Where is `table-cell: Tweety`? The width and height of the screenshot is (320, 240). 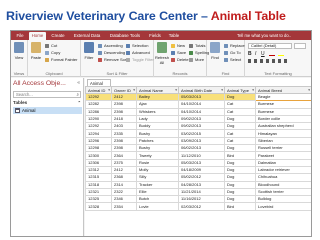
table-cell: Tweety is located at coordinates (157, 155).